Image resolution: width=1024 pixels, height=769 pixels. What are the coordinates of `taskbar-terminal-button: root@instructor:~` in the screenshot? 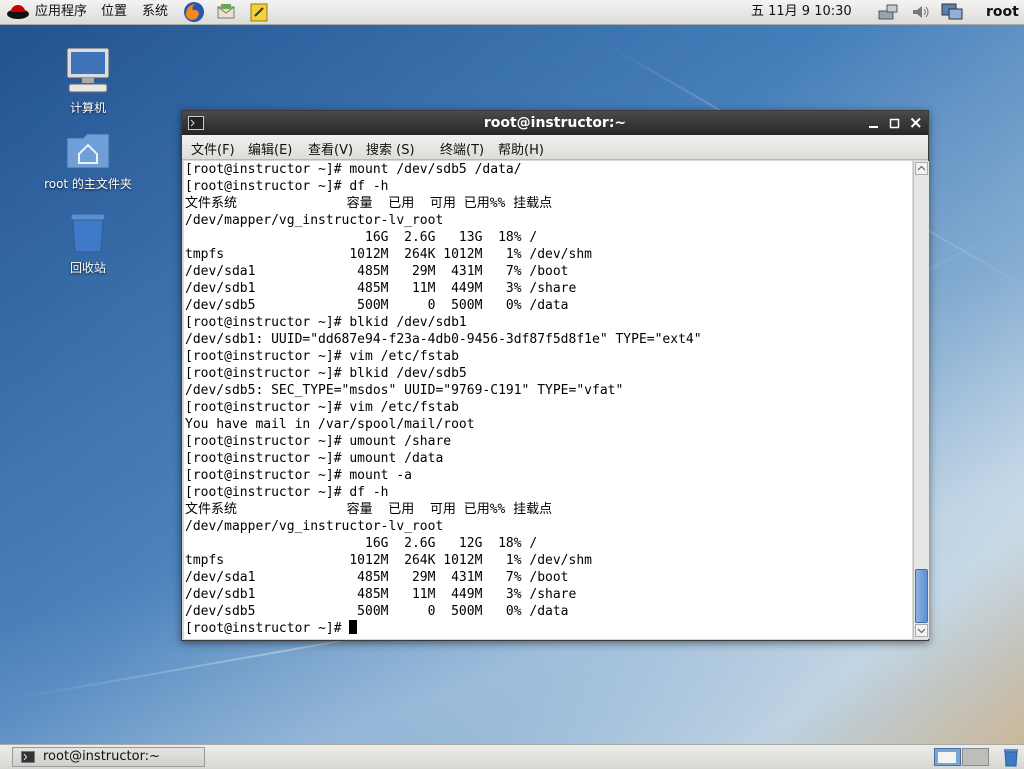 It's located at (108, 757).